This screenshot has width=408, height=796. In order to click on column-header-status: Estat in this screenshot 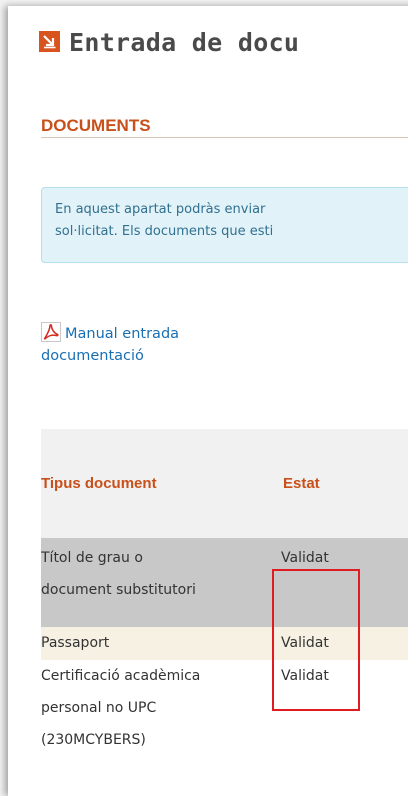, I will do `click(301, 483)`.